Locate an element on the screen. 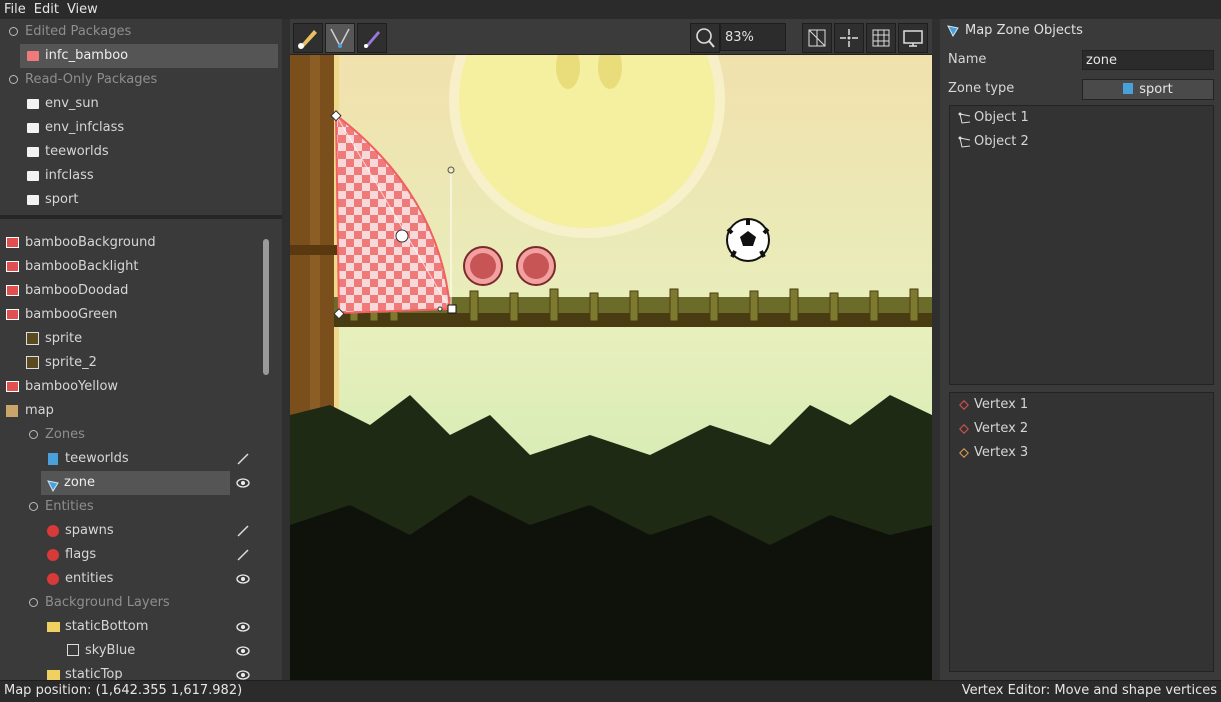 The height and width of the screenshot is (702, 1221). brush-icon is located at coordinates (372, 39).